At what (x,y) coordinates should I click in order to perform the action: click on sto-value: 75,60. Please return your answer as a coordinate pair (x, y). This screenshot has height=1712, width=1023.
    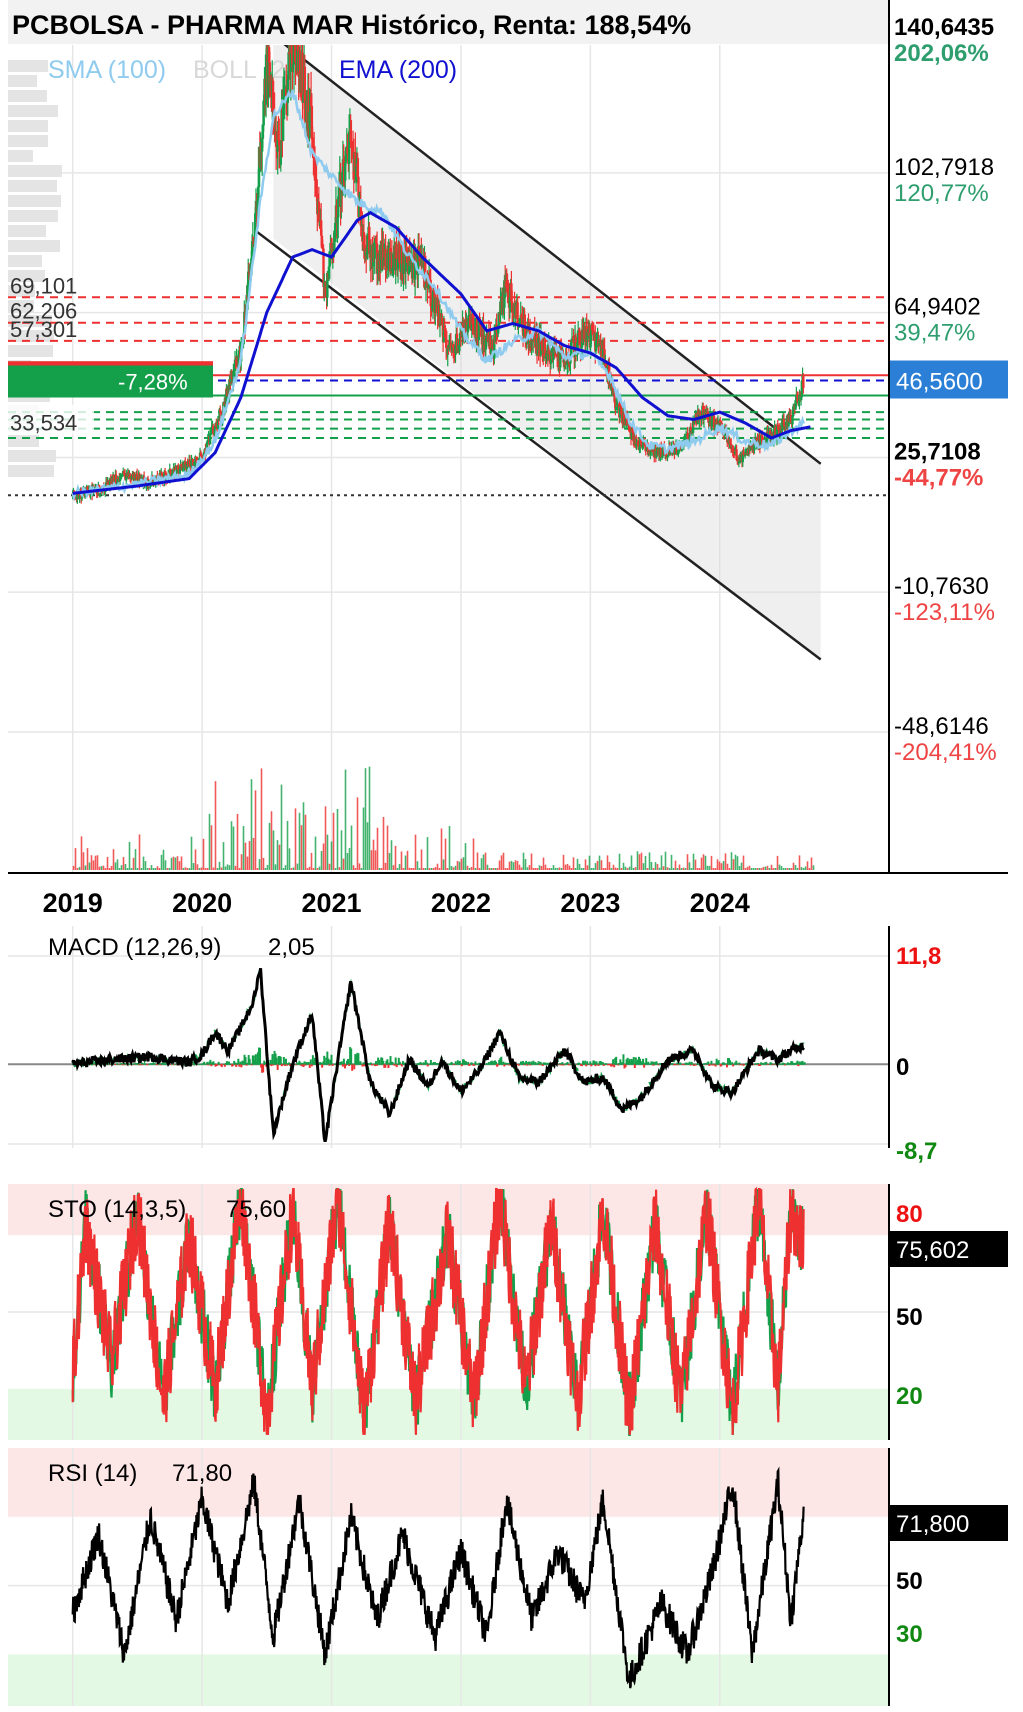
    Looking at the image, I should click on (256, 1209).